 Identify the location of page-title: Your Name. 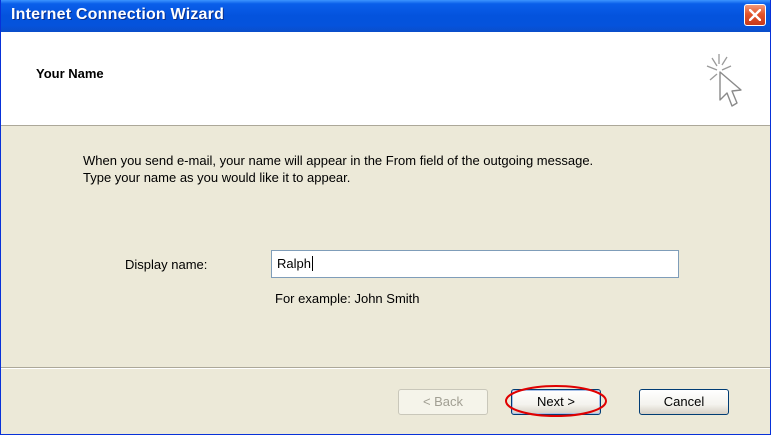
(70, 73).